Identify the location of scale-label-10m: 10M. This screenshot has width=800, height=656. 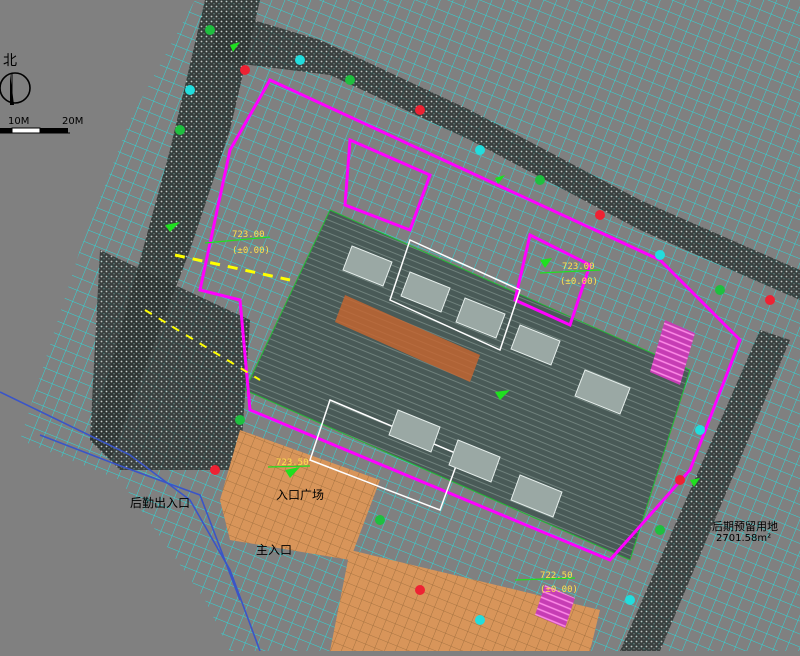
(19, 121).